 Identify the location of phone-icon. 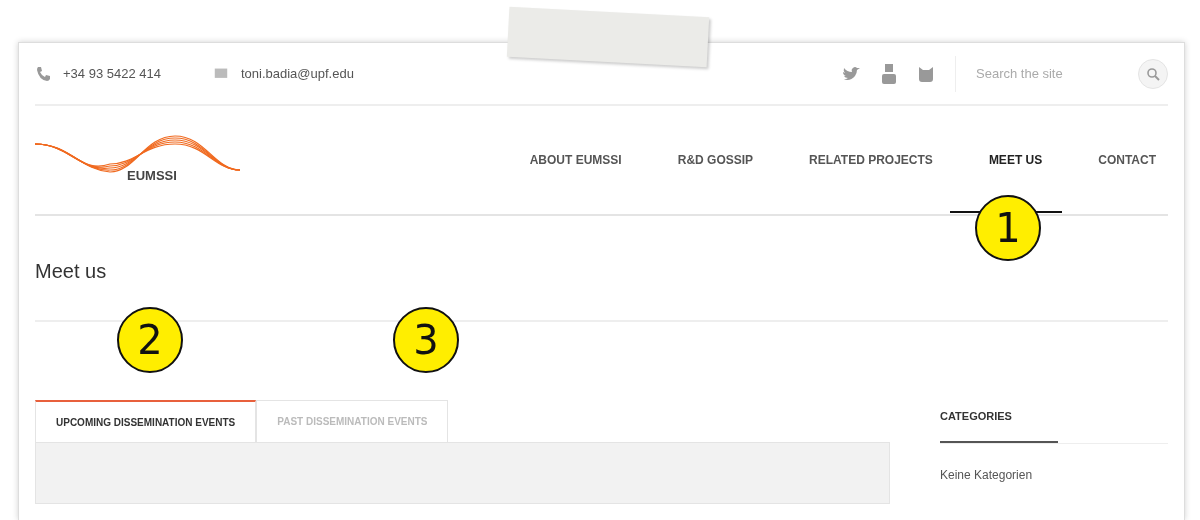
(44, 73).